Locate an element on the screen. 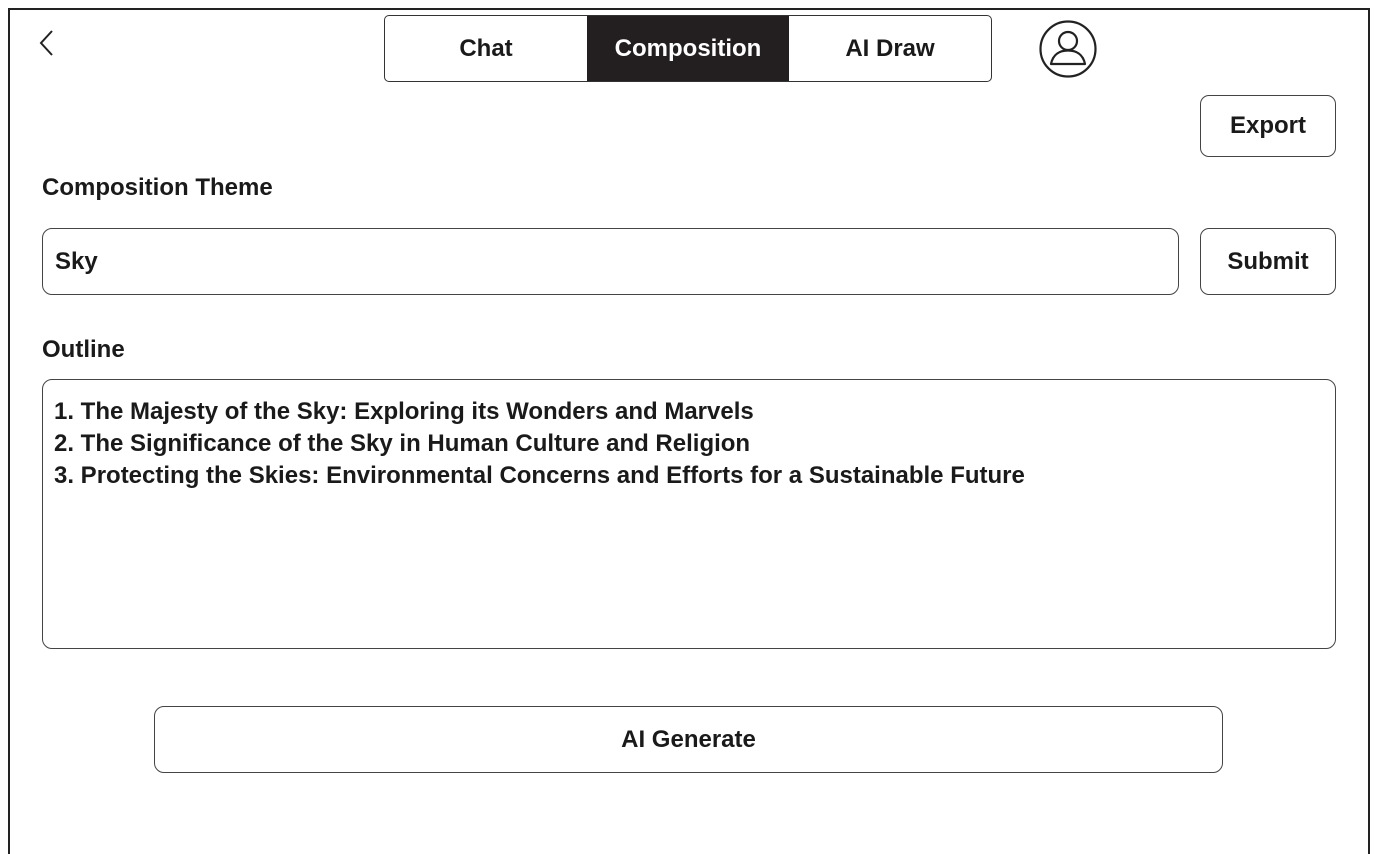  user-avatar-button is located at coordinates (1068, 49).